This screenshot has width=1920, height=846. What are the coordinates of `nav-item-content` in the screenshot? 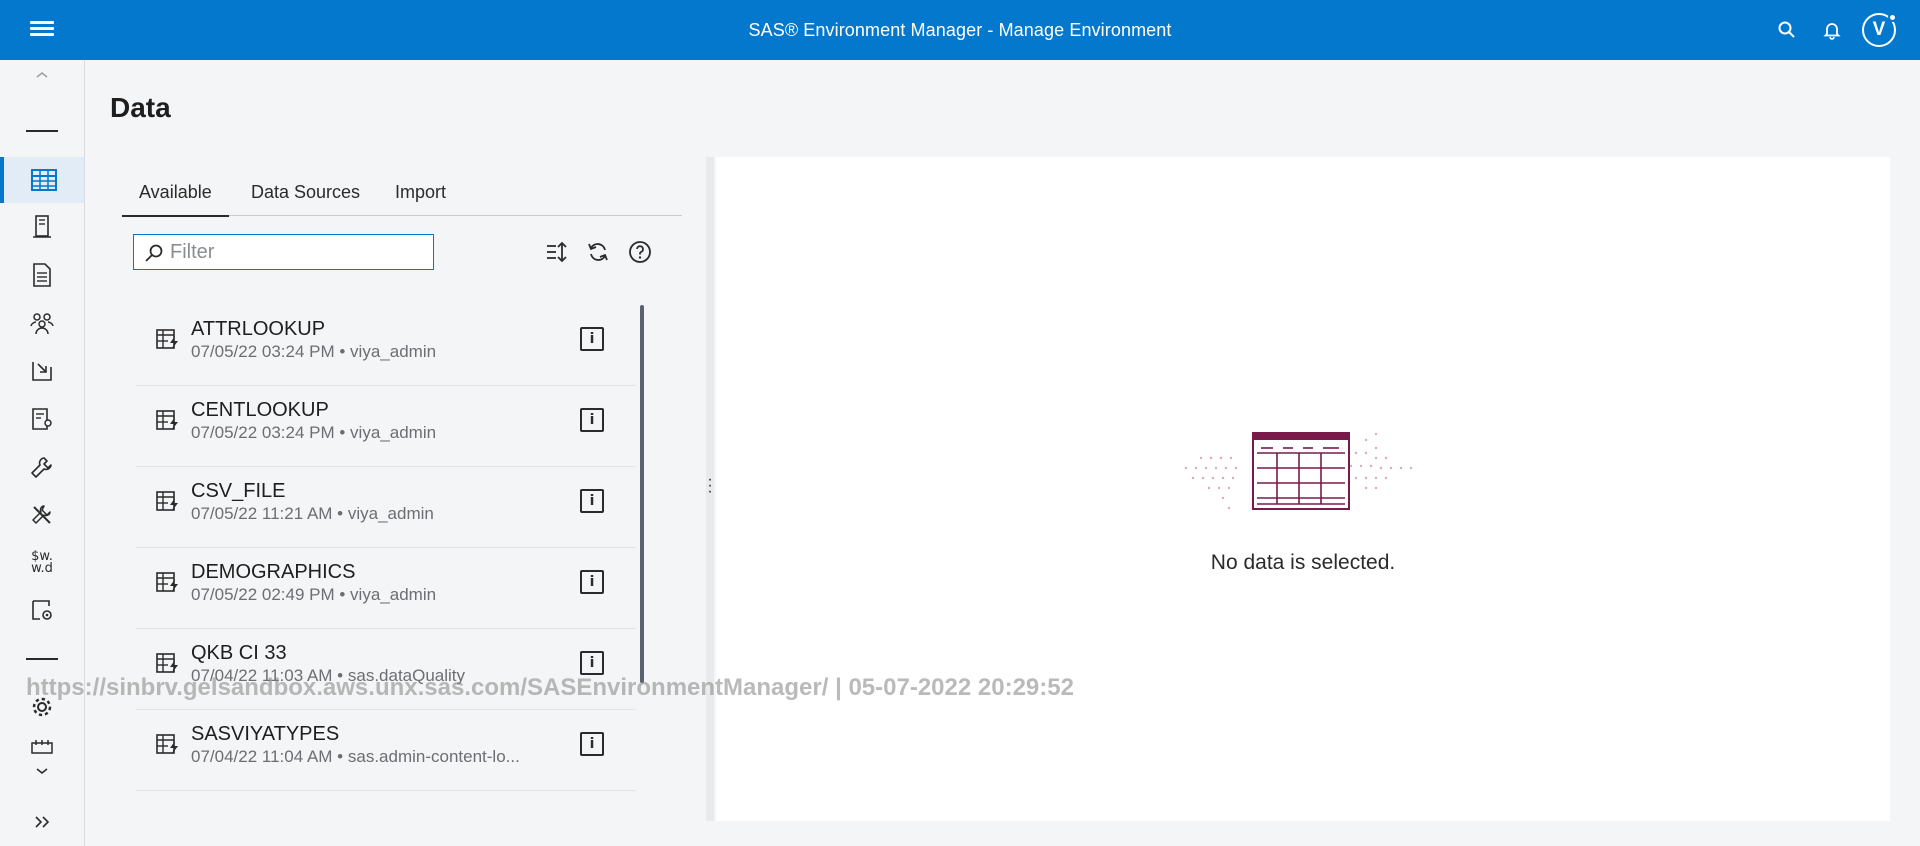 It's located at (42, 275).